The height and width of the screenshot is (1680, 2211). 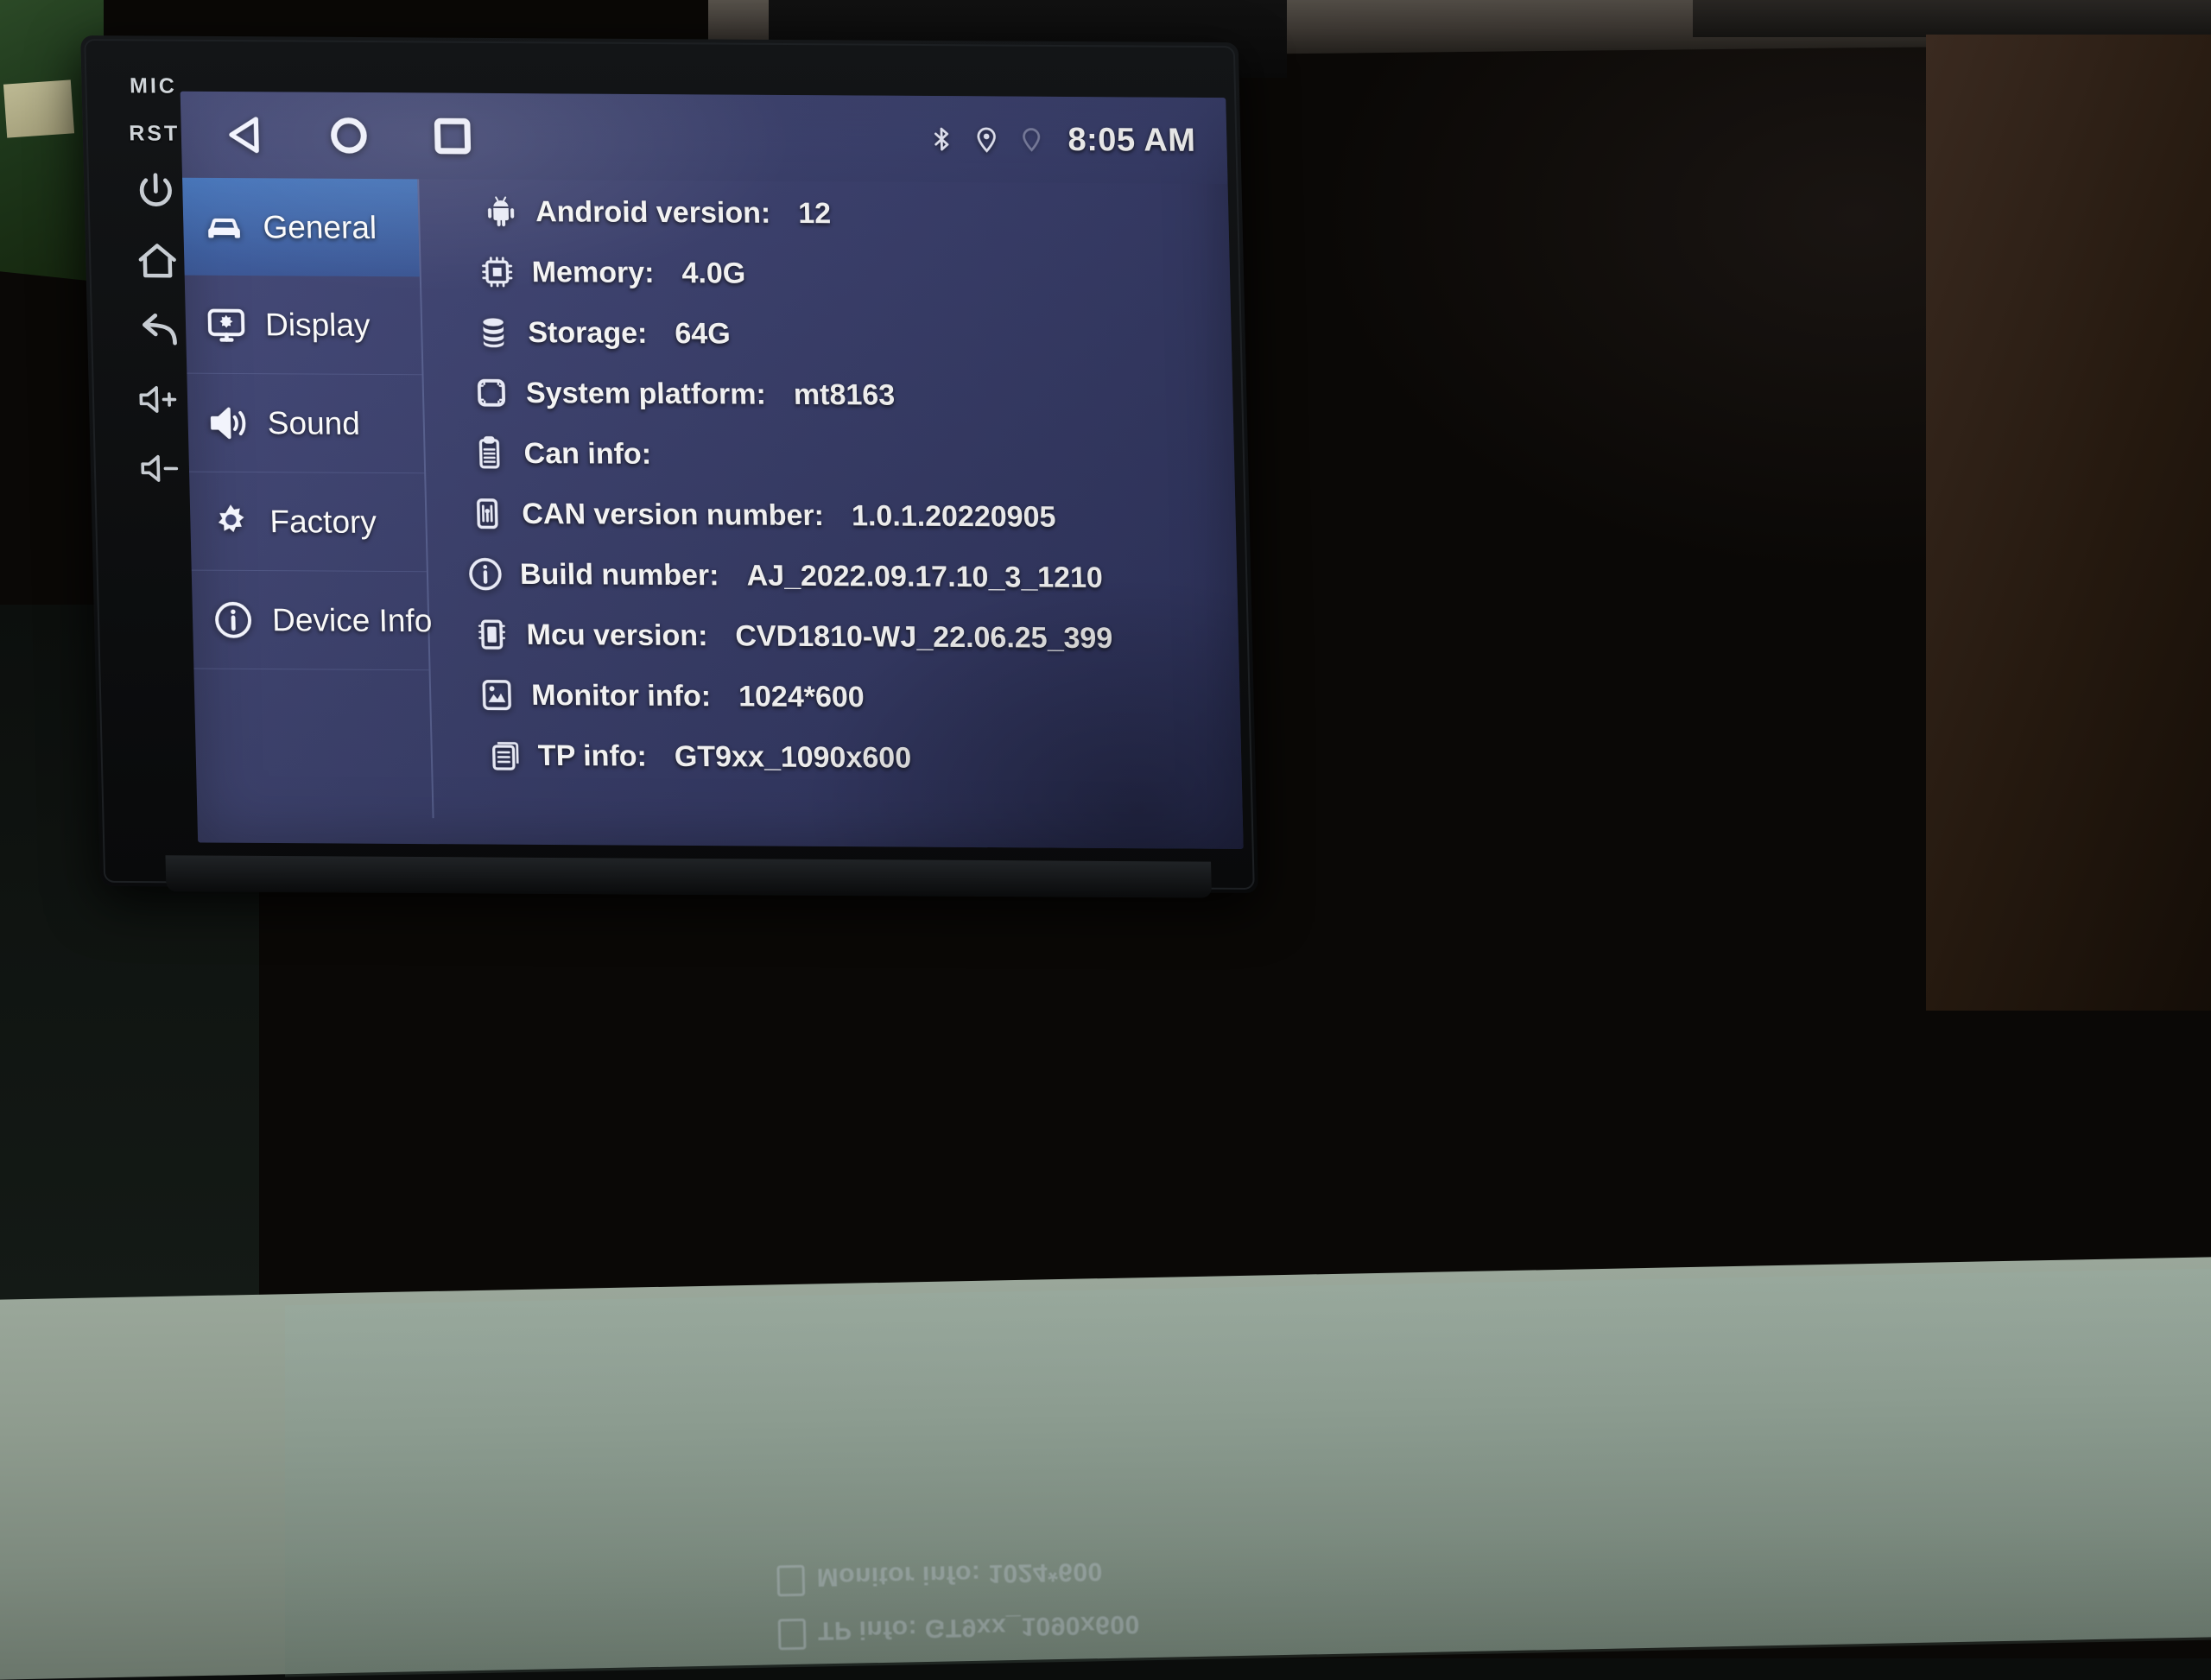 I want to click on settings-sidebar: General Display, so click(x=308, y=498).